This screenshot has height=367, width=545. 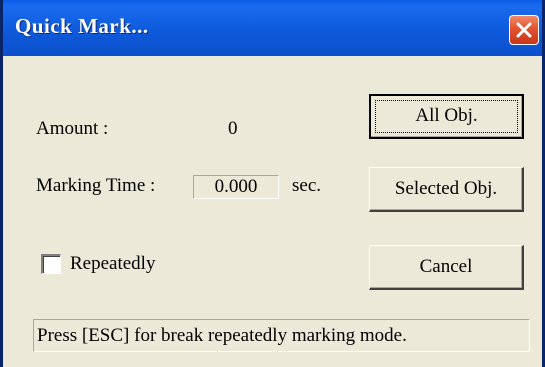 I want to click on repeatedly-checkbox, so click(x=51, y=264).